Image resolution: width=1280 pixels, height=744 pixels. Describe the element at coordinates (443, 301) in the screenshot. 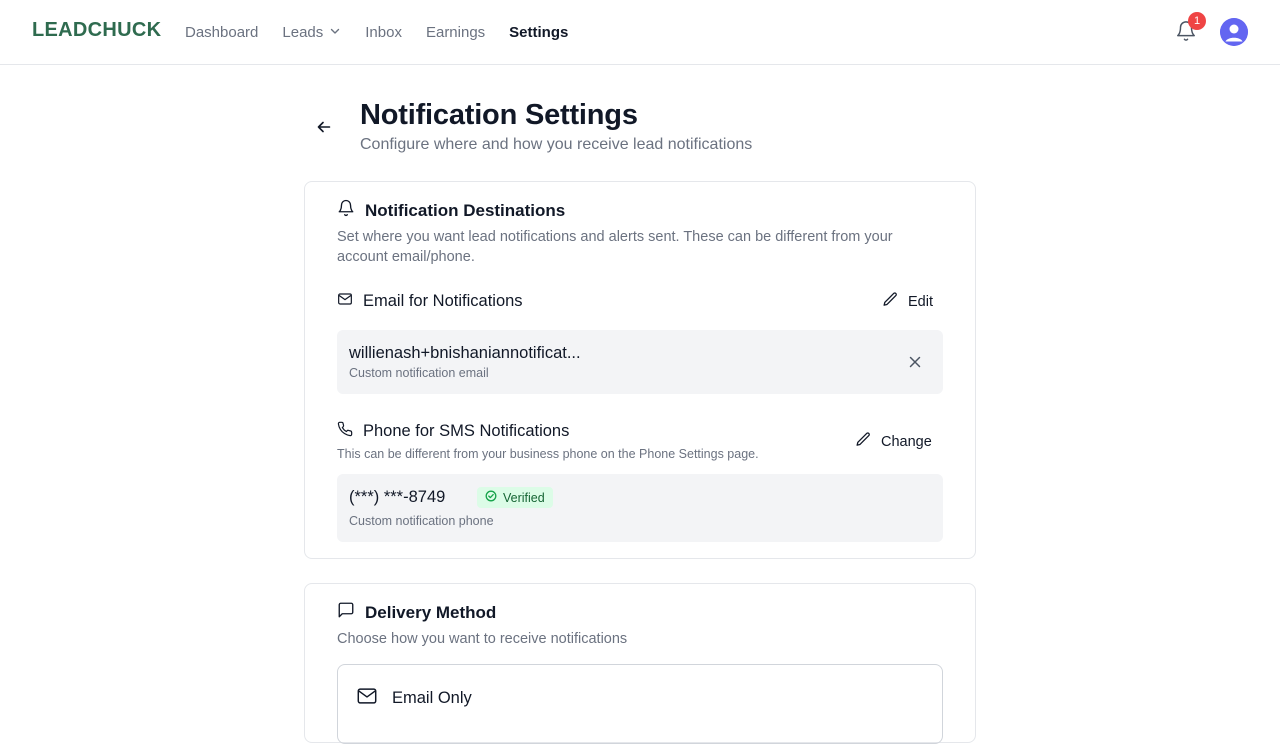

I see `email-section-title: Email for Notifications` at that location.